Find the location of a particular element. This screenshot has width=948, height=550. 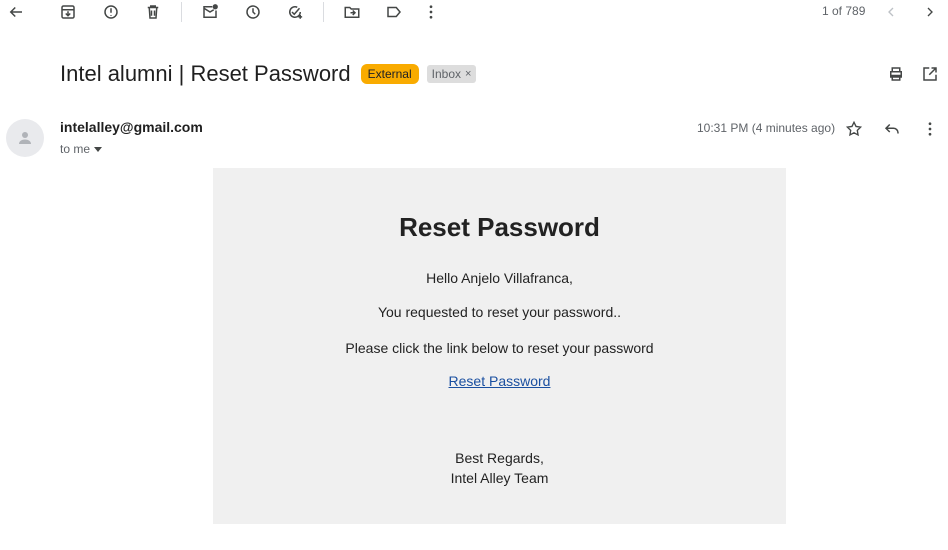

body-closing: Best Regards, is located at coordinates (499, 458).